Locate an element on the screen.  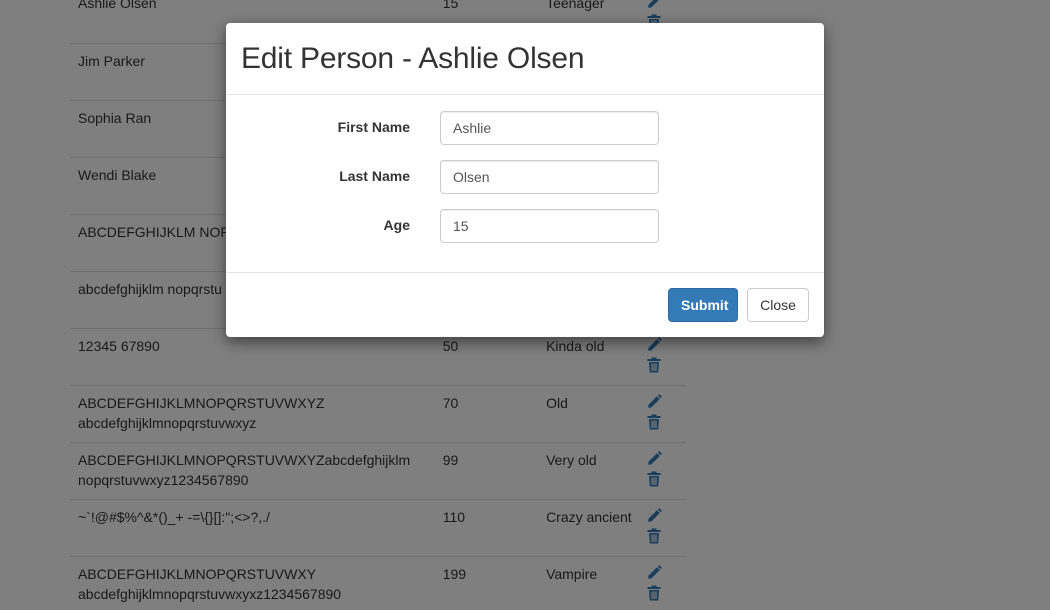
last-name-label: Last Name is located at coordinates (374, 176).